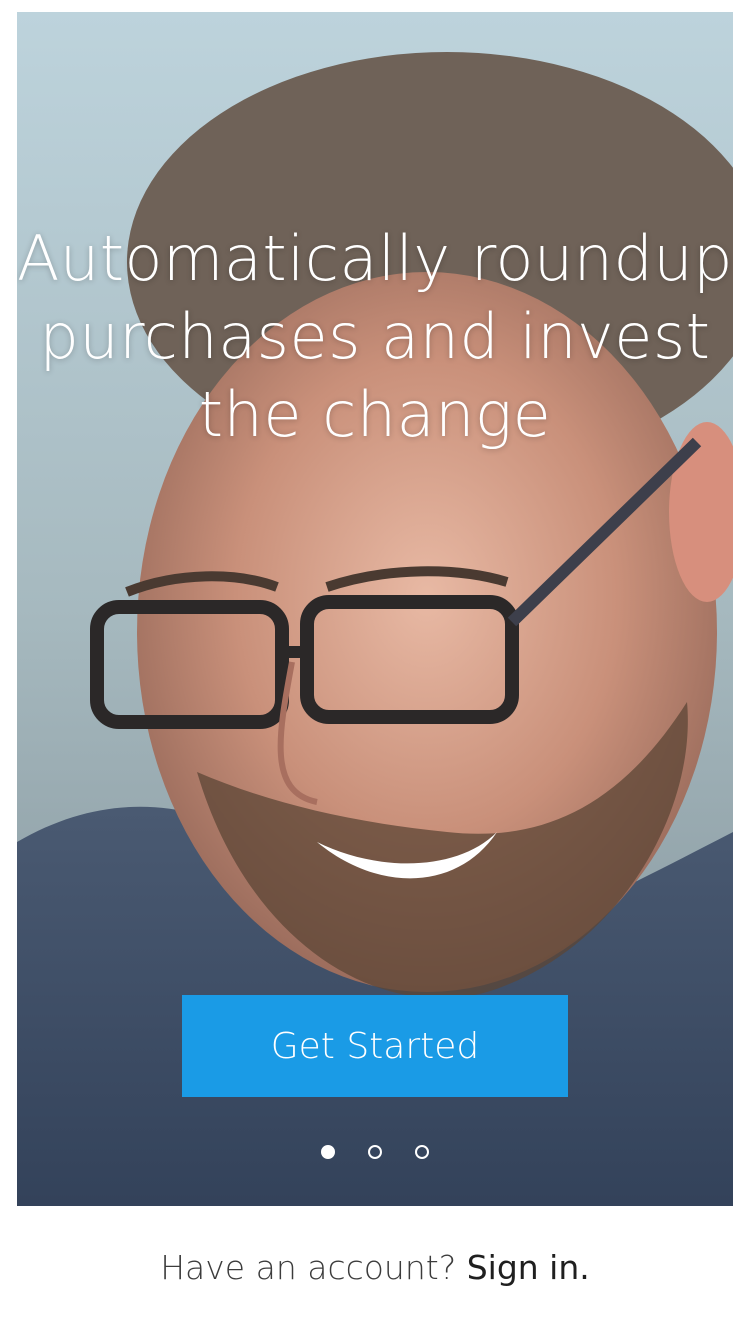 This screenshot has height=1334, width=750. I want to click on carousel-pagination, so click(375, 1153).